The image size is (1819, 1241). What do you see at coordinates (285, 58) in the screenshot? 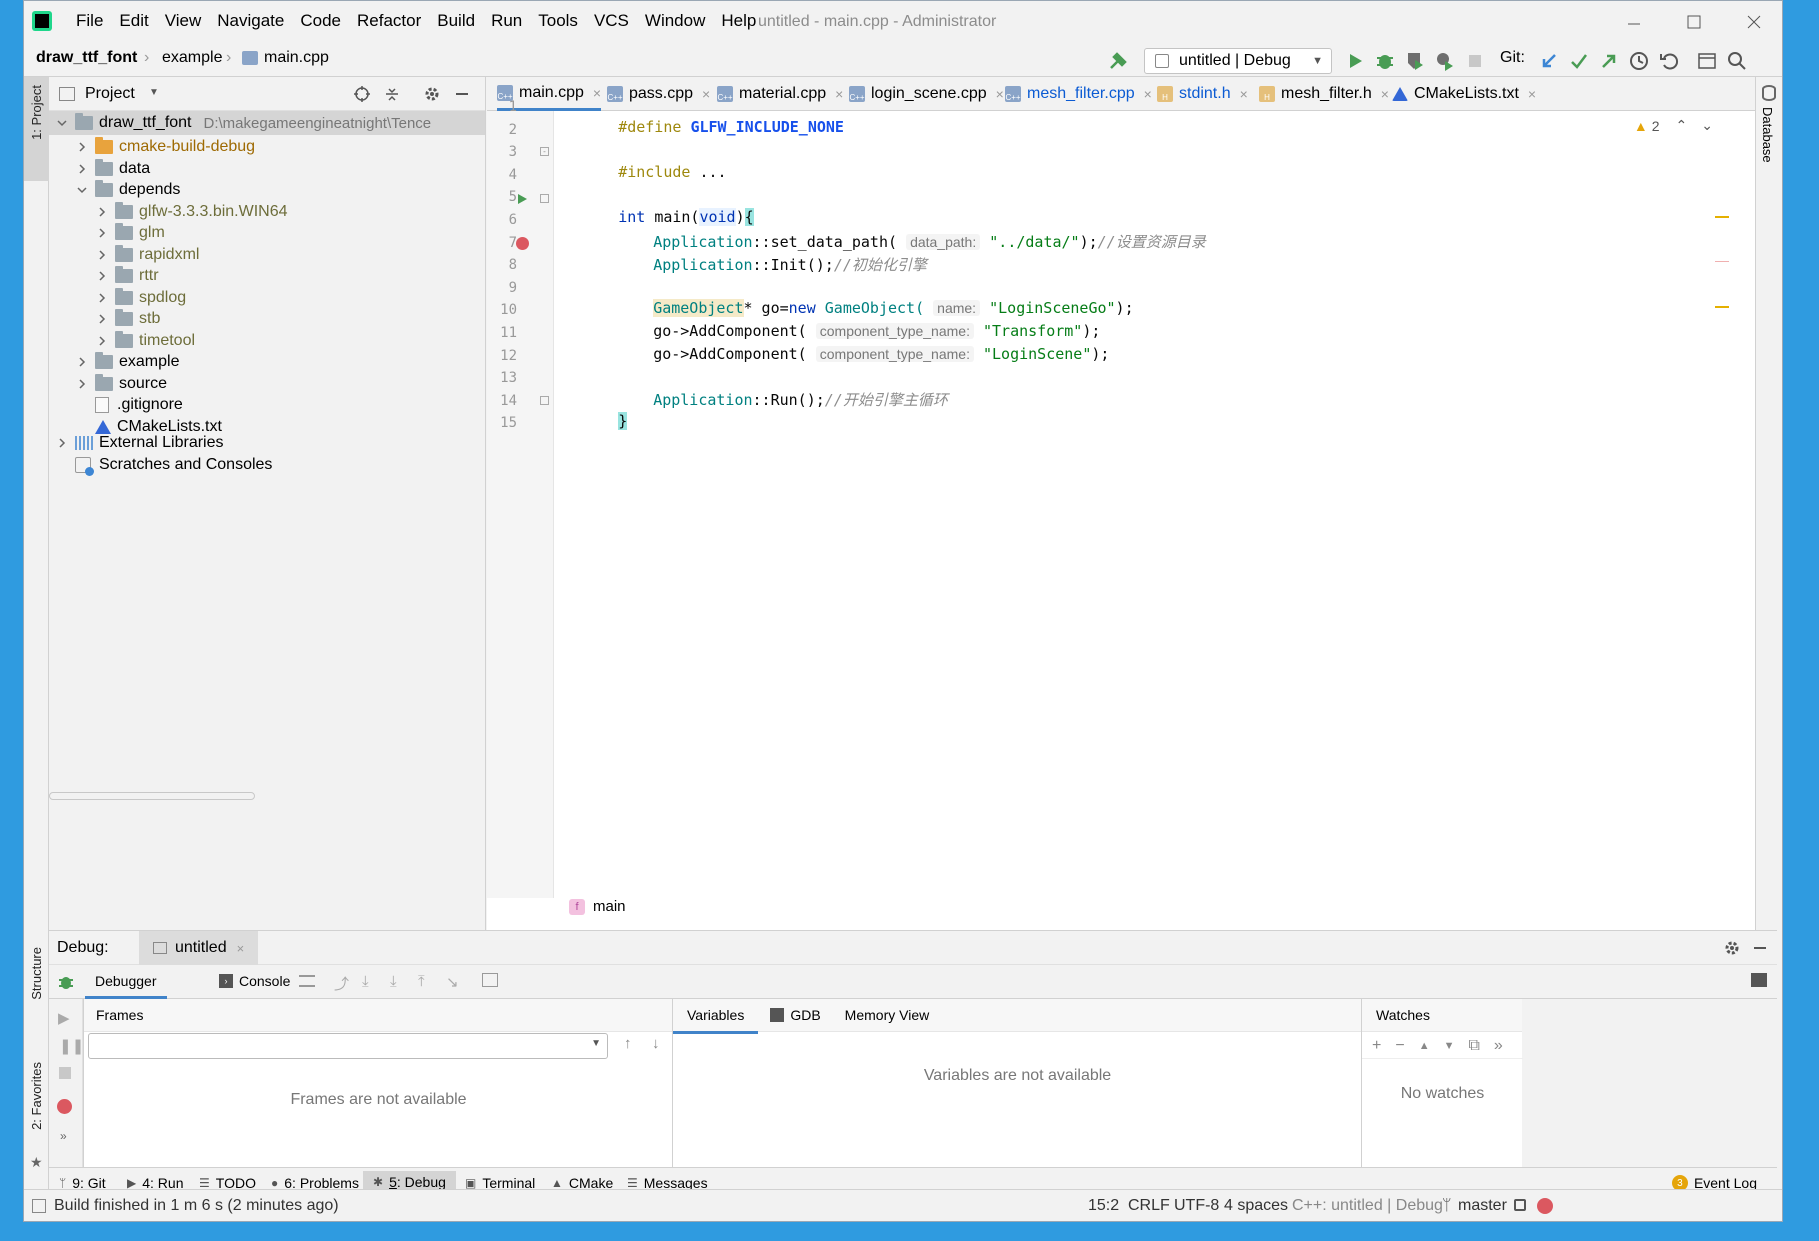
I see `breadcrumb-file: main.cpp` at bounding box center [285, 58].